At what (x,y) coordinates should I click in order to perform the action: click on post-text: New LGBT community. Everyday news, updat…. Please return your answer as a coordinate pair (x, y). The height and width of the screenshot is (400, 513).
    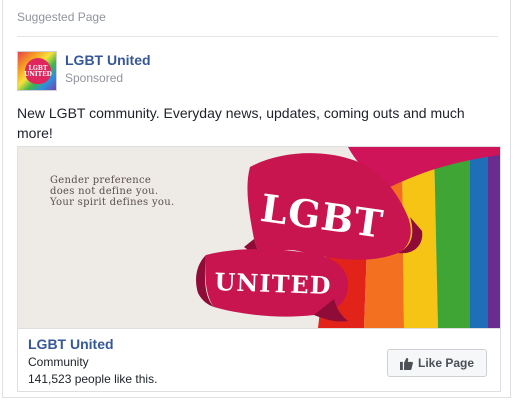
    Looking at the image, I should click on (241, 123).